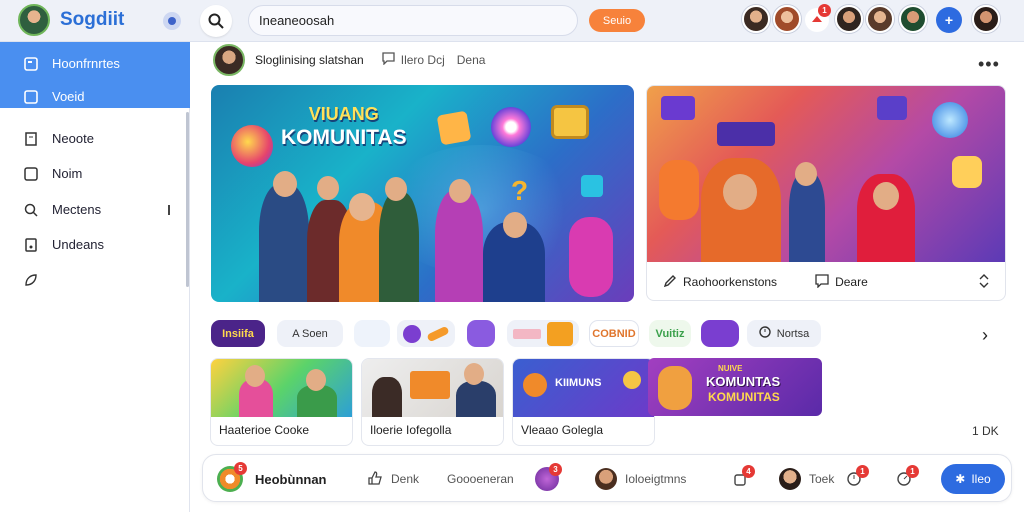 The height and width of the screenshot is (512, 1024). Describe the element at coordinates (72, 63) in the screenshot. I see `sidebar-item-home: Hoonfrnrtes` at that location.